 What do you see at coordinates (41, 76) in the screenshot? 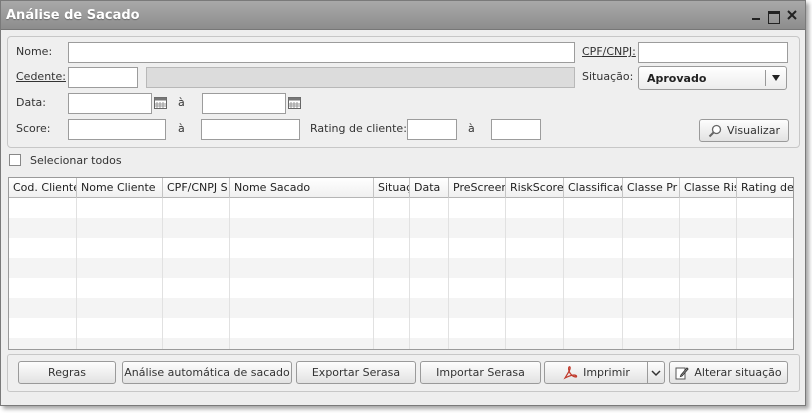
I see `cedente-link: Cedente:` at bounding box center [41, 76].